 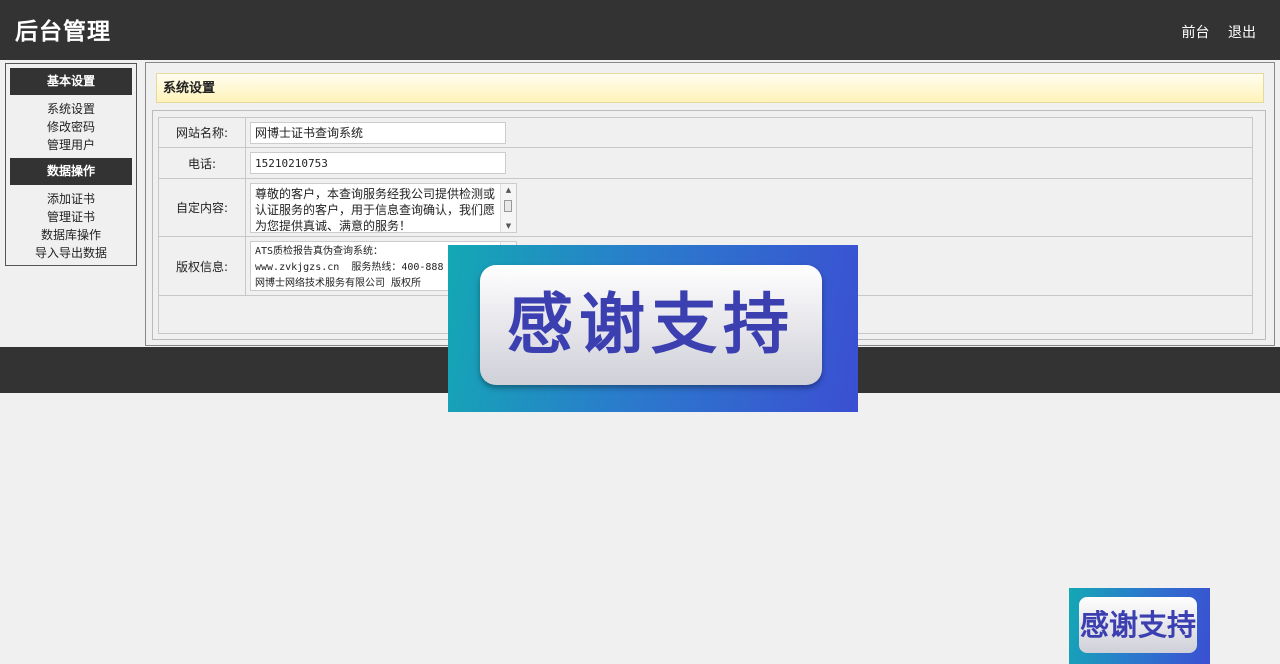 I want to click on sidebar-item-add-certificate: 添加证书, so click(x=71, y=199).